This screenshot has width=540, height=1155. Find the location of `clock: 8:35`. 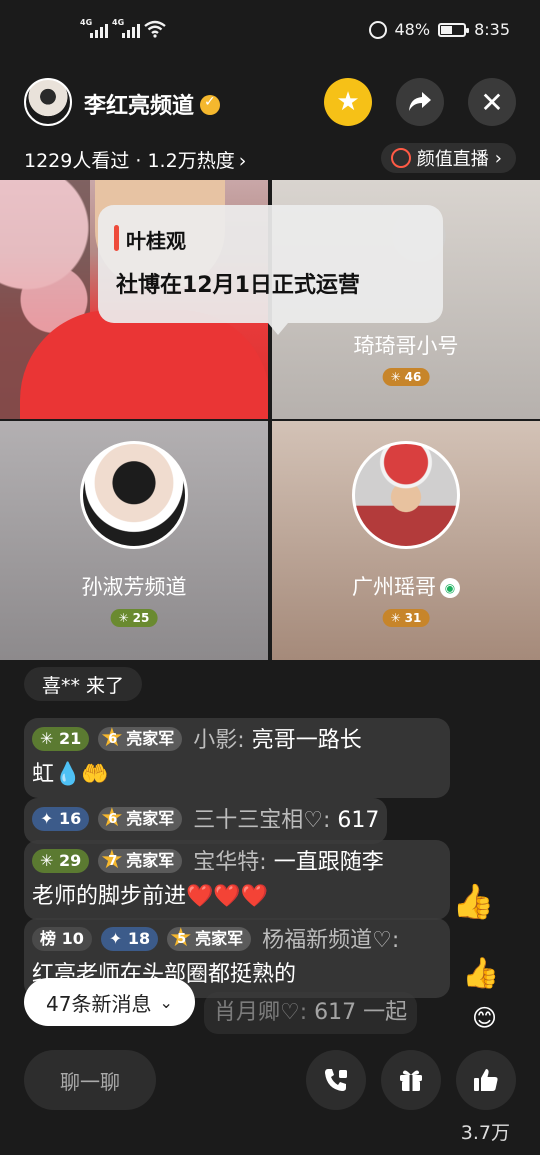

clock: 8:35 is located at coordinates (492, 29).